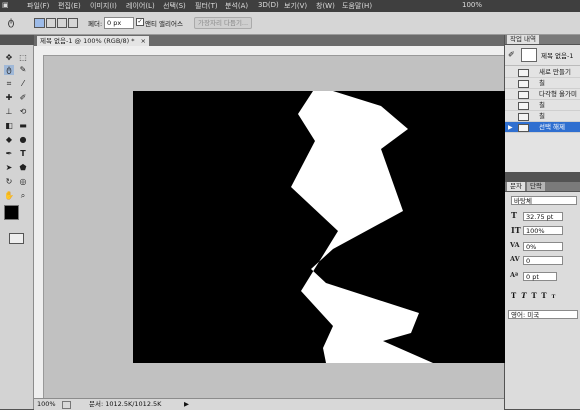 The height and width of the screenshot is (410, 580). Describe the element at coordinates (9, 154) in the screenshot. I see `pen-tool-icon: ✒` at that location.